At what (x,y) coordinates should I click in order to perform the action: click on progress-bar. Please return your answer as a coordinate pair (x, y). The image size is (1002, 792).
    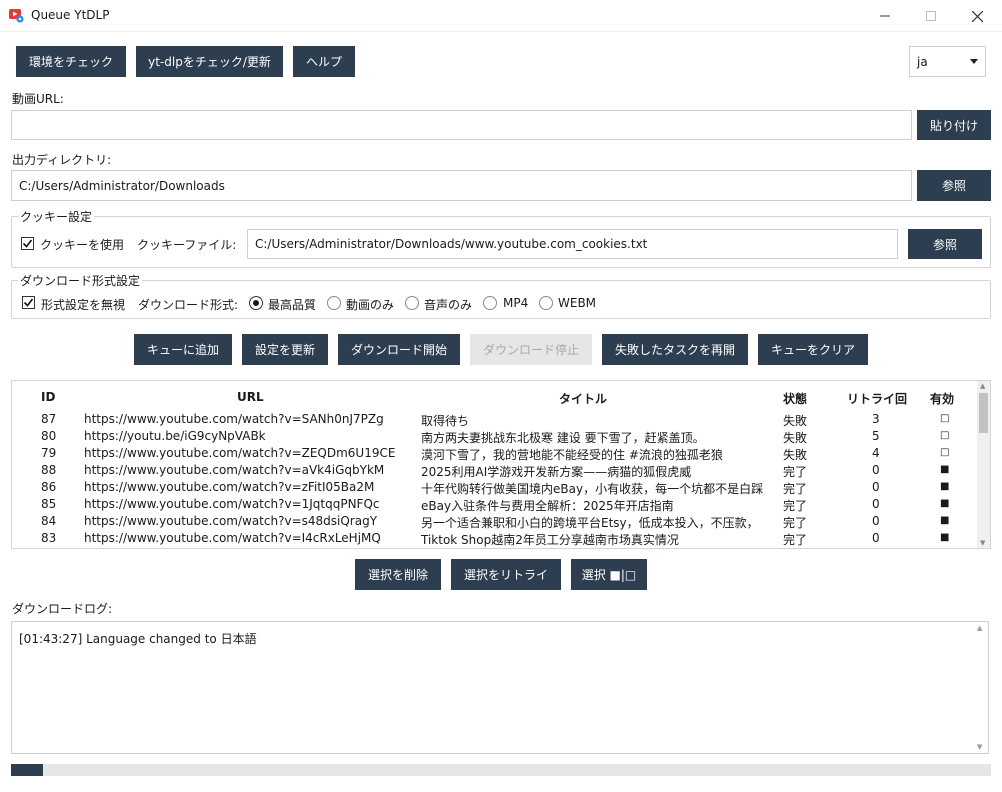
    Looking at the image, I should click on (501, 770).